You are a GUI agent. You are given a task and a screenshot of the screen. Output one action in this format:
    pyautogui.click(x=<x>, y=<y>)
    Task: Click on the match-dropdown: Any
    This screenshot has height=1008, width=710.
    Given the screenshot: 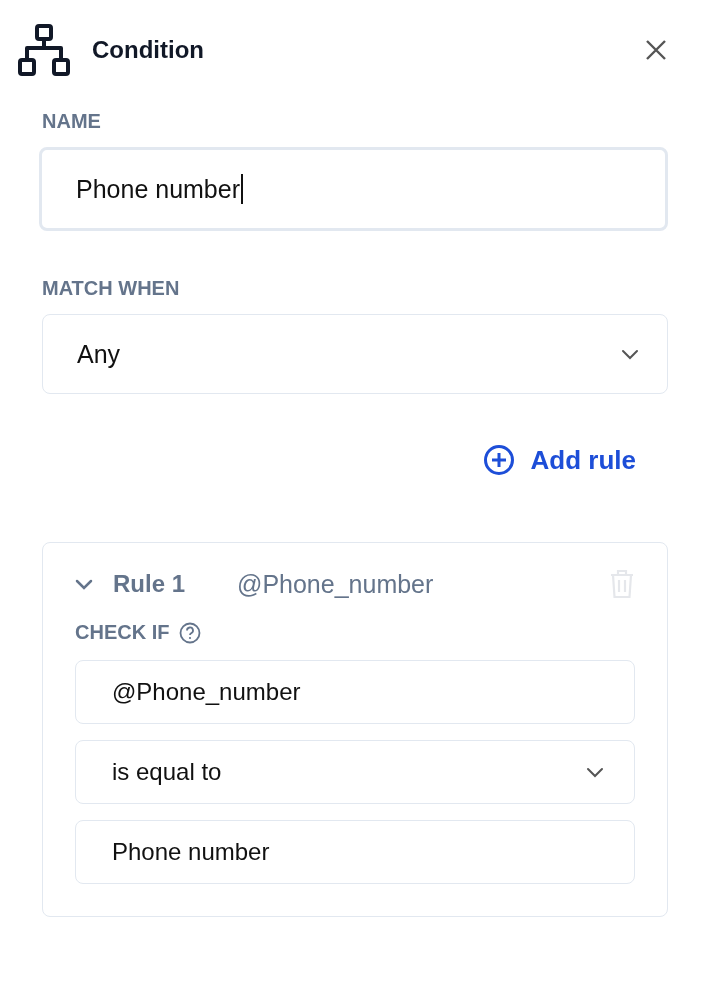 What is the action you would take?
    pyautogui.click(x=355, y=354)
    